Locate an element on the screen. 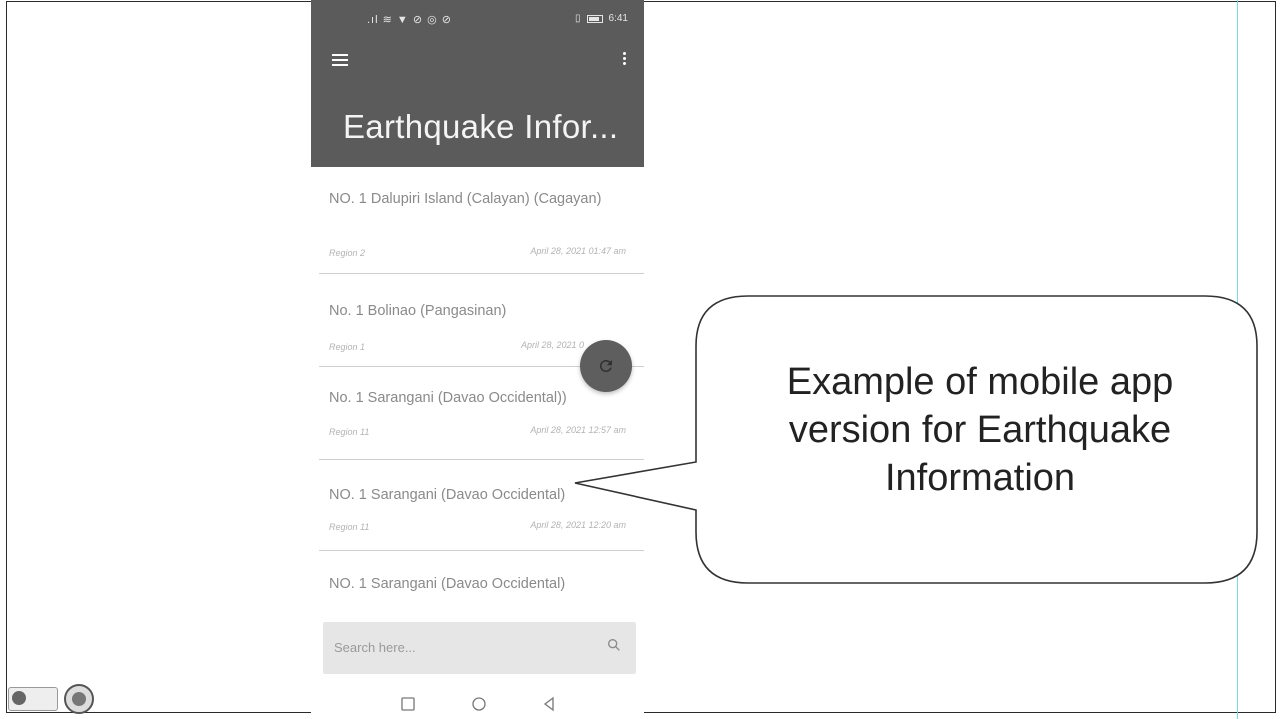 The height and width of the screenshot is (719, 1283). footer-logos is located at coordinates (51, 699).